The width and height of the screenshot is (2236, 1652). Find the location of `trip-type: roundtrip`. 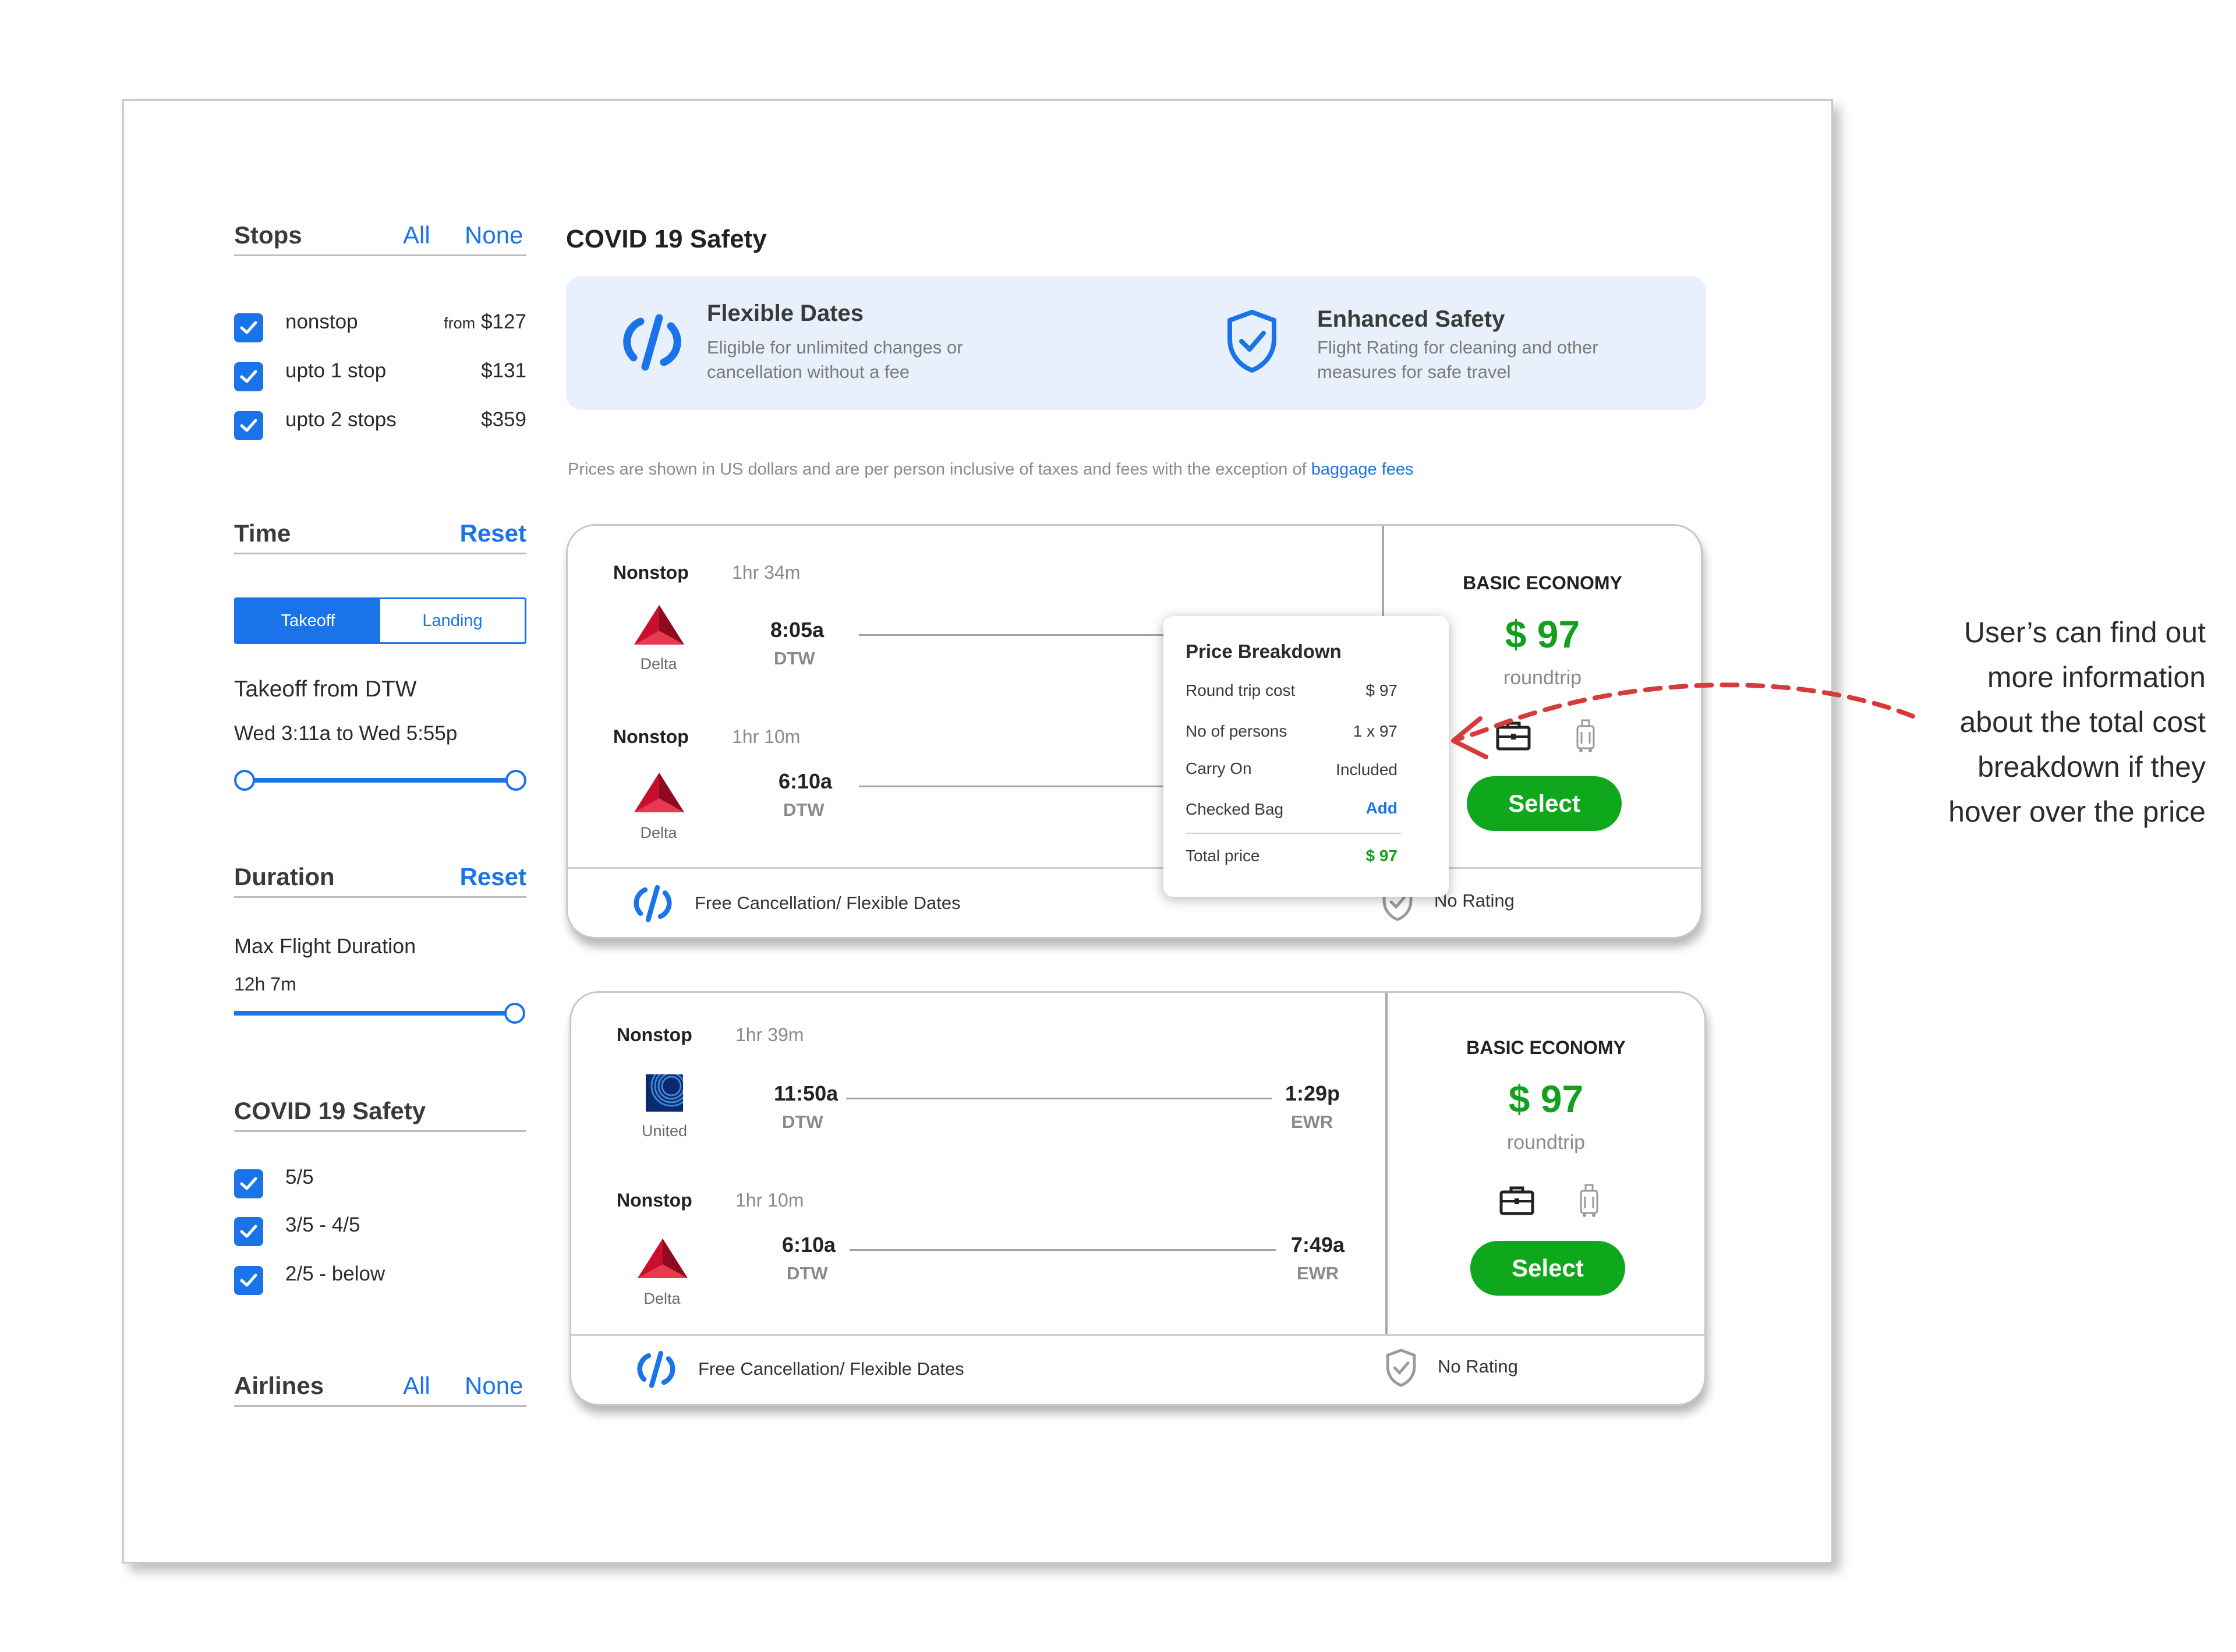

trip-type: roundtrip is located at coordinates (1546, 1142).